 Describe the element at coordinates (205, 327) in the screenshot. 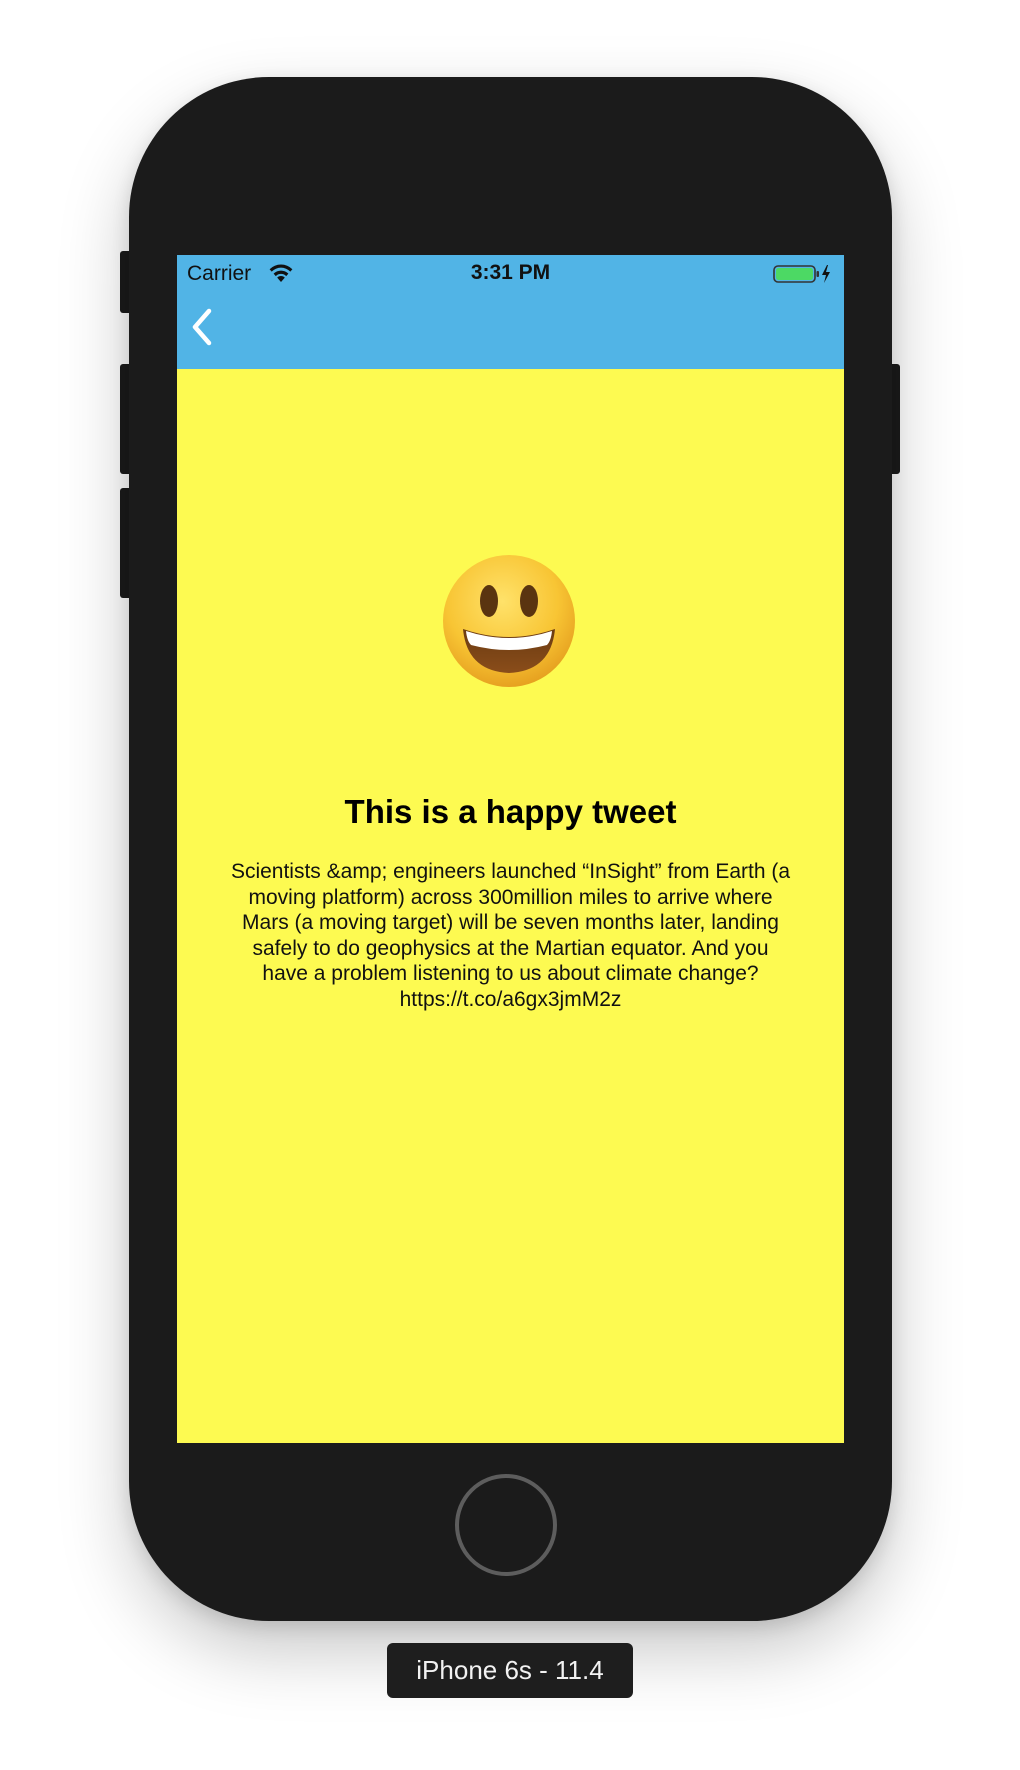

I see `back-chevron-icon` at that location.